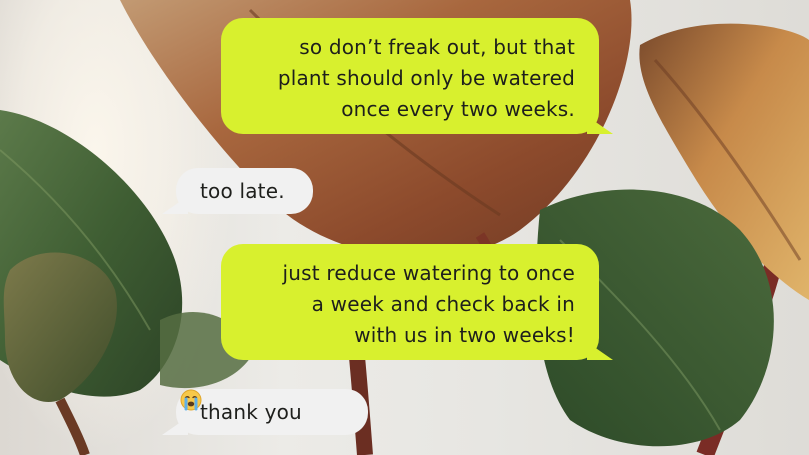 The height and width of the screenshot is (455, 809). What do you see at coordinates (251, 412) in the screenshot?
I see `message-text: thank you` at bounding box center [251, 412].